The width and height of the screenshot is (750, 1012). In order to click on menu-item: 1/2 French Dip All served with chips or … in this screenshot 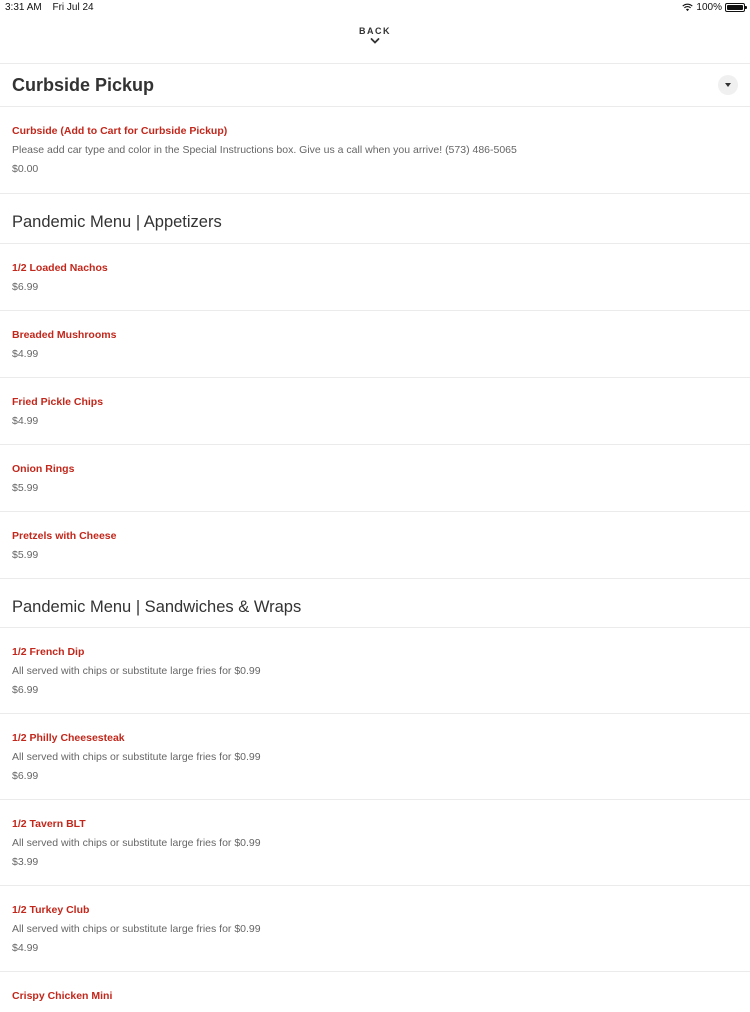, I will do `click(375, 670)`.